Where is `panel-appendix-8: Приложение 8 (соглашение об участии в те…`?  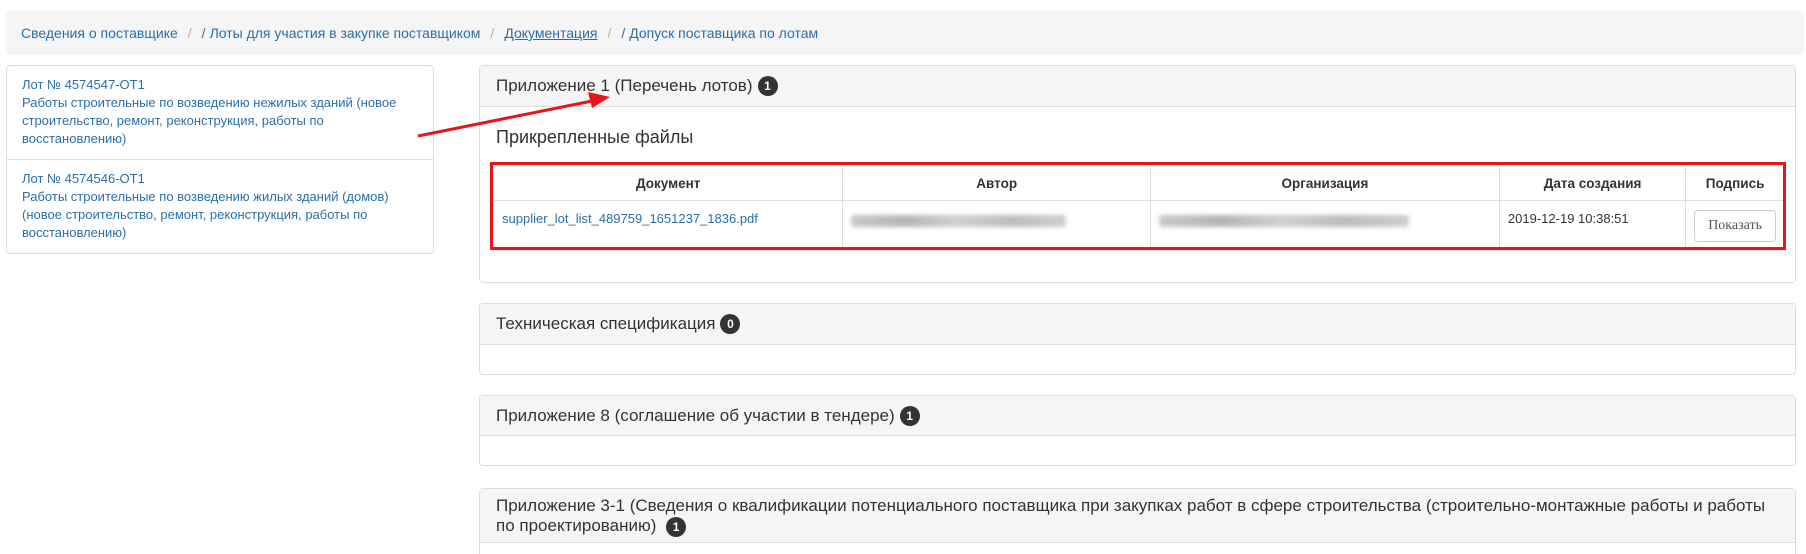
panel-appendix-8: Приложение 8 (соглашение об участии в те… is located at coordinates (1137, 430).